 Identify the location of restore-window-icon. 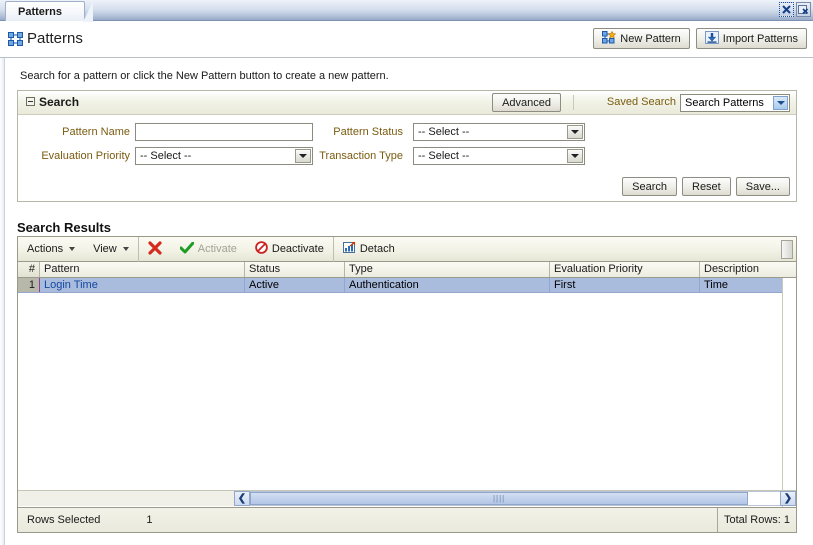
(803, 9).